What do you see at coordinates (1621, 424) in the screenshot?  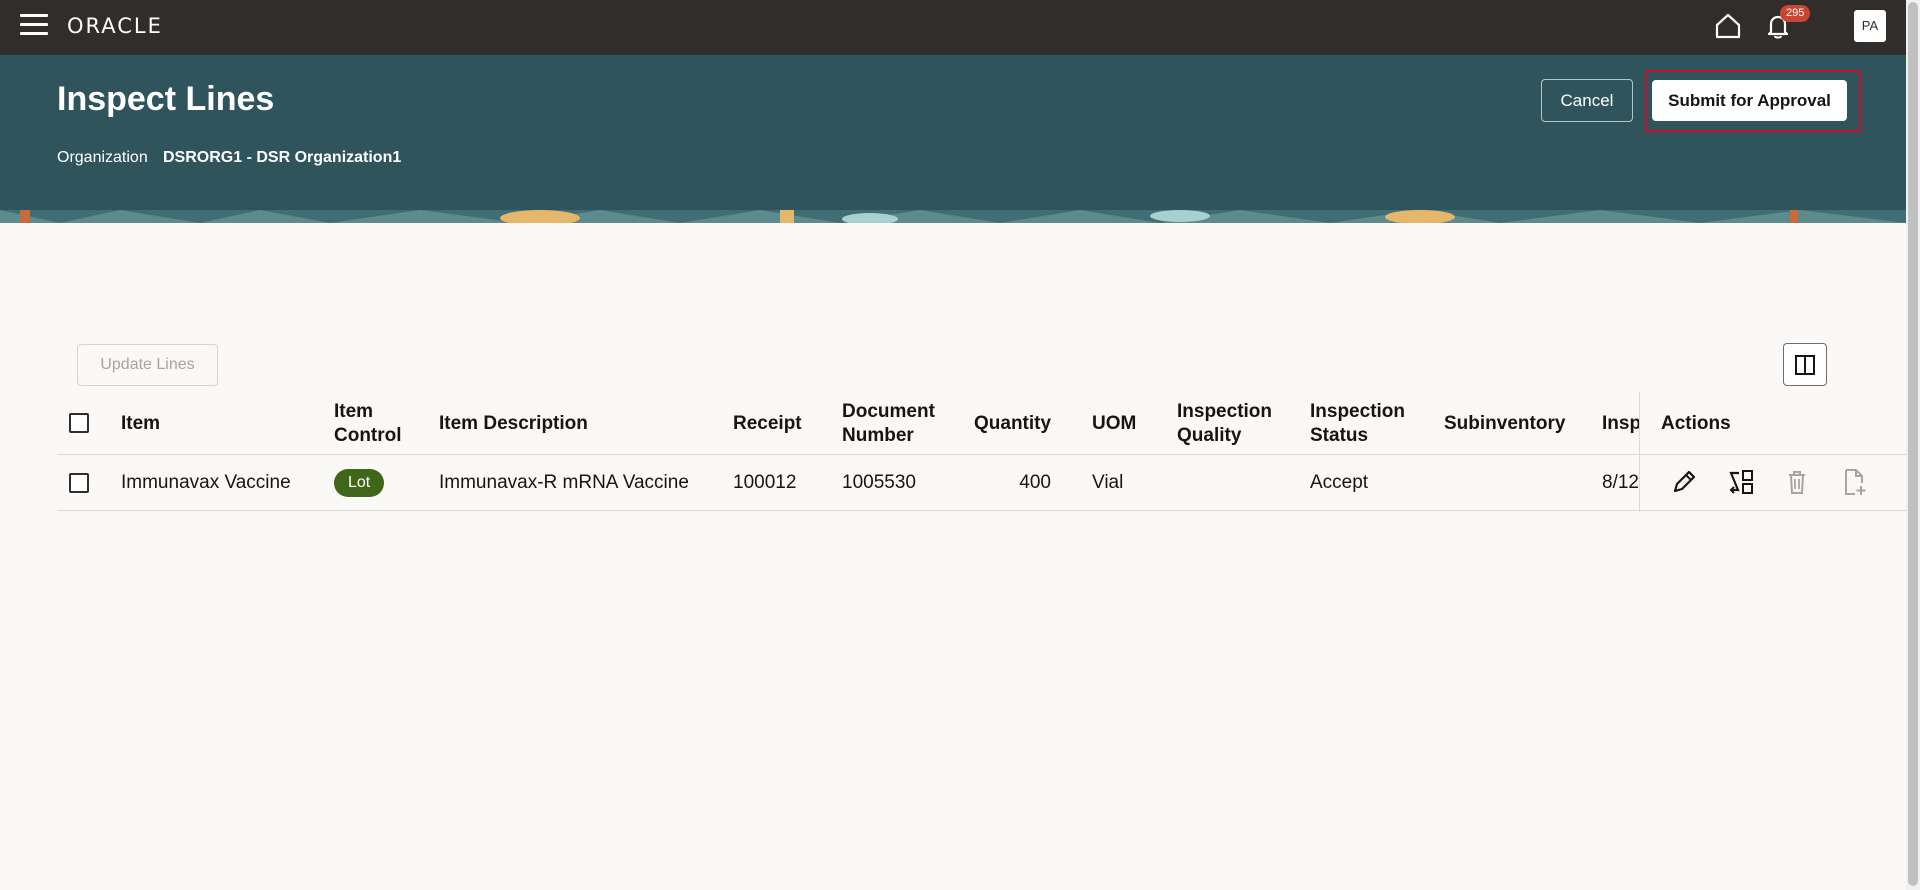 I see `column-header-inspection-date: Insp` at bounding box center [1621, 424].